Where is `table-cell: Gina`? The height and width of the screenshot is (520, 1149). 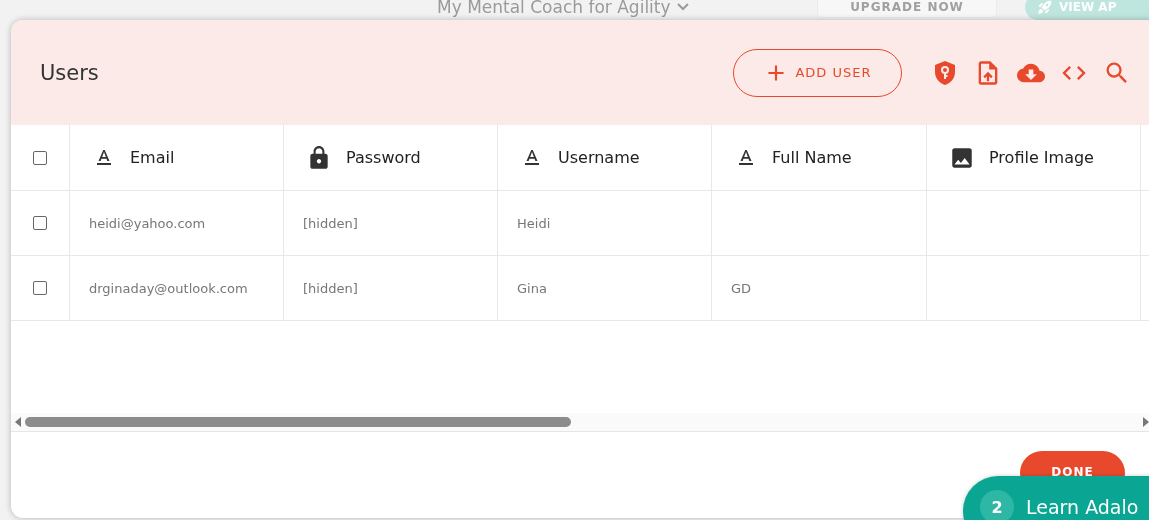
table-cell: Gina is located at coordinates (532, 288).